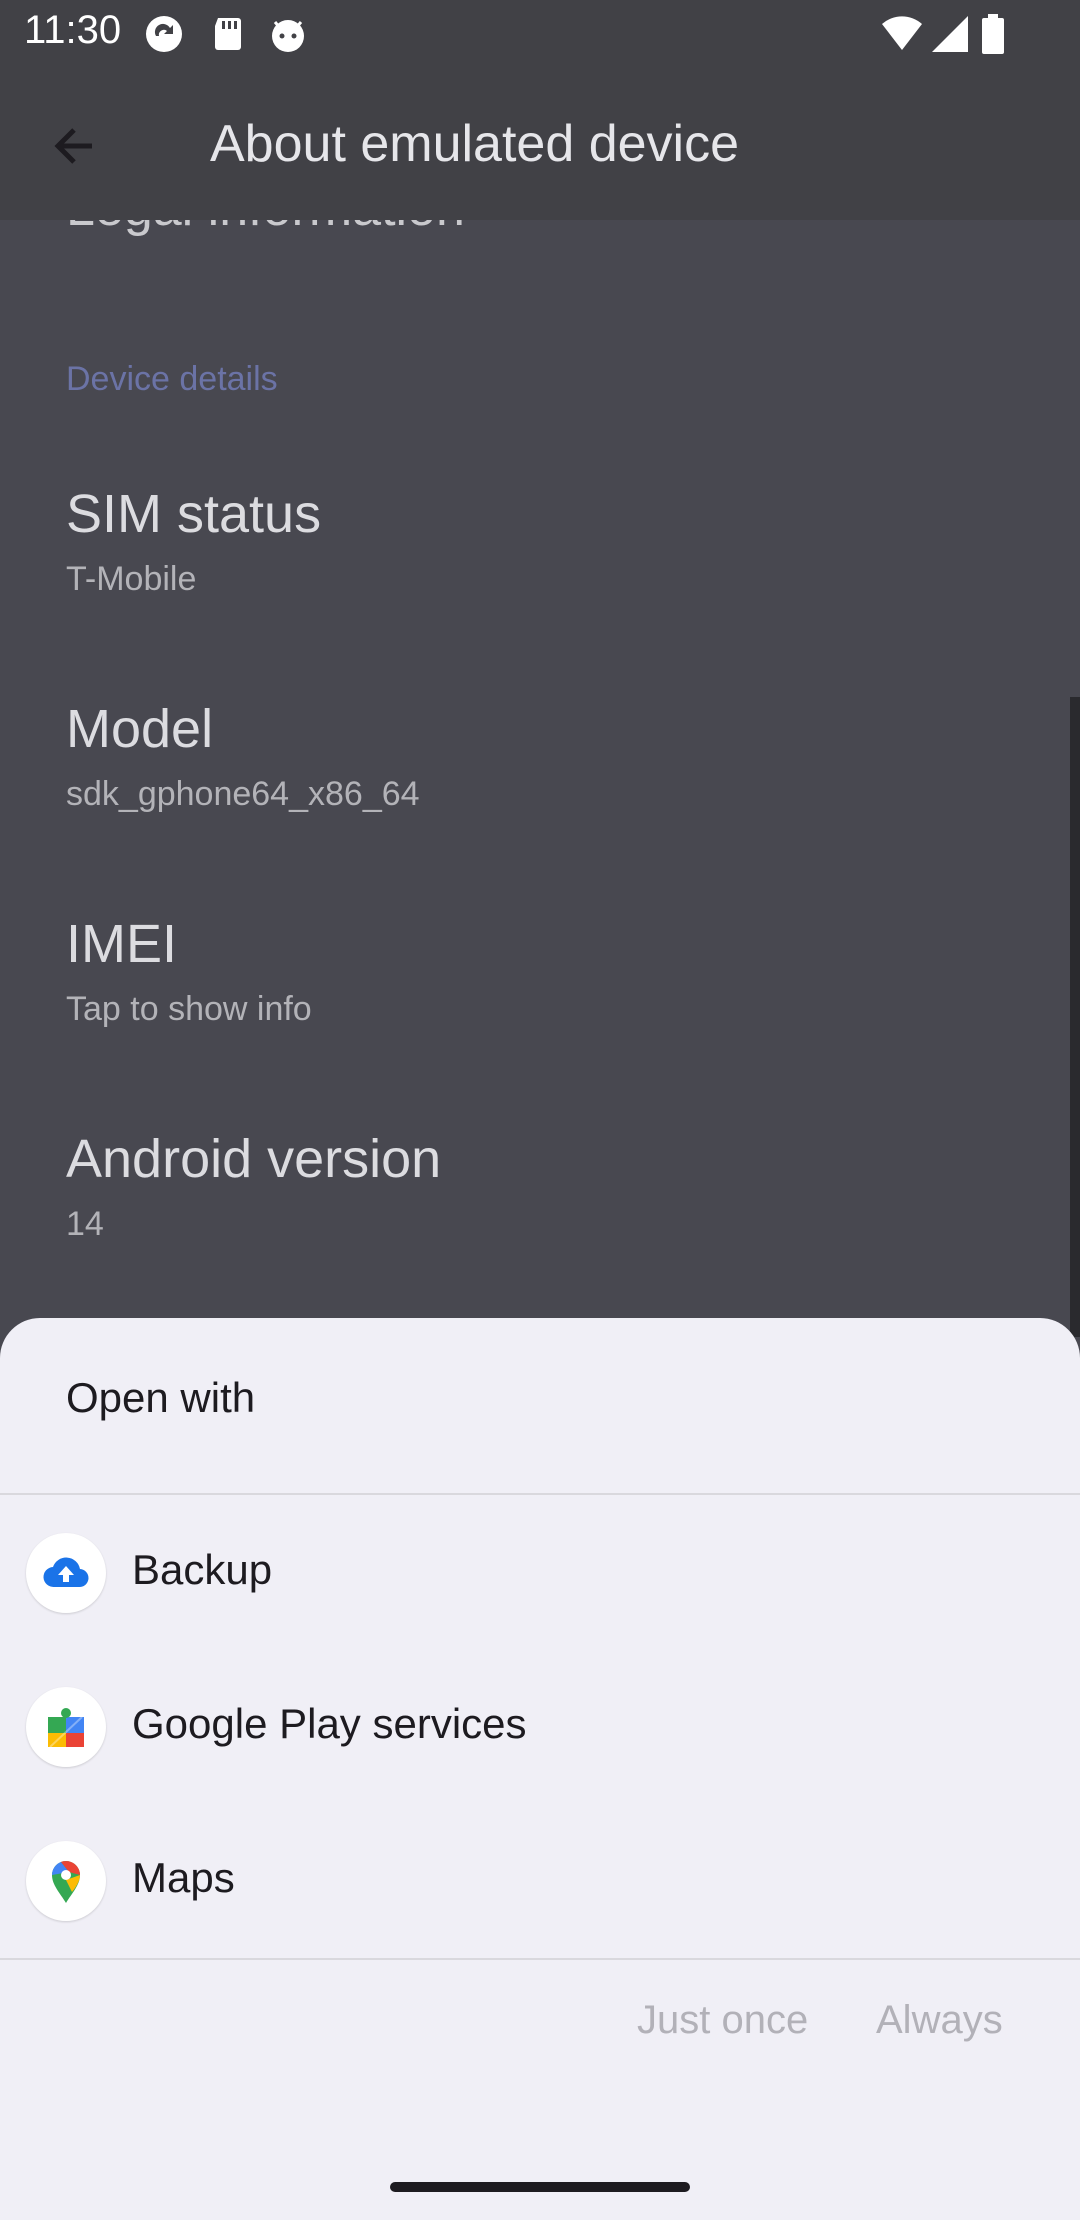  I want to click on app-option-maps: Maps, so click(540, 1881).